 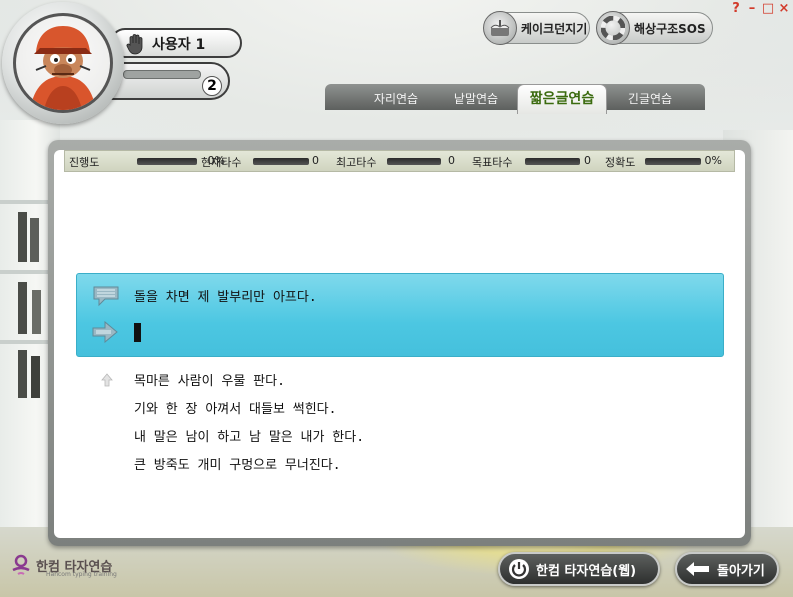 I want to click on level-progress-bar, so click(x=162, y=74).